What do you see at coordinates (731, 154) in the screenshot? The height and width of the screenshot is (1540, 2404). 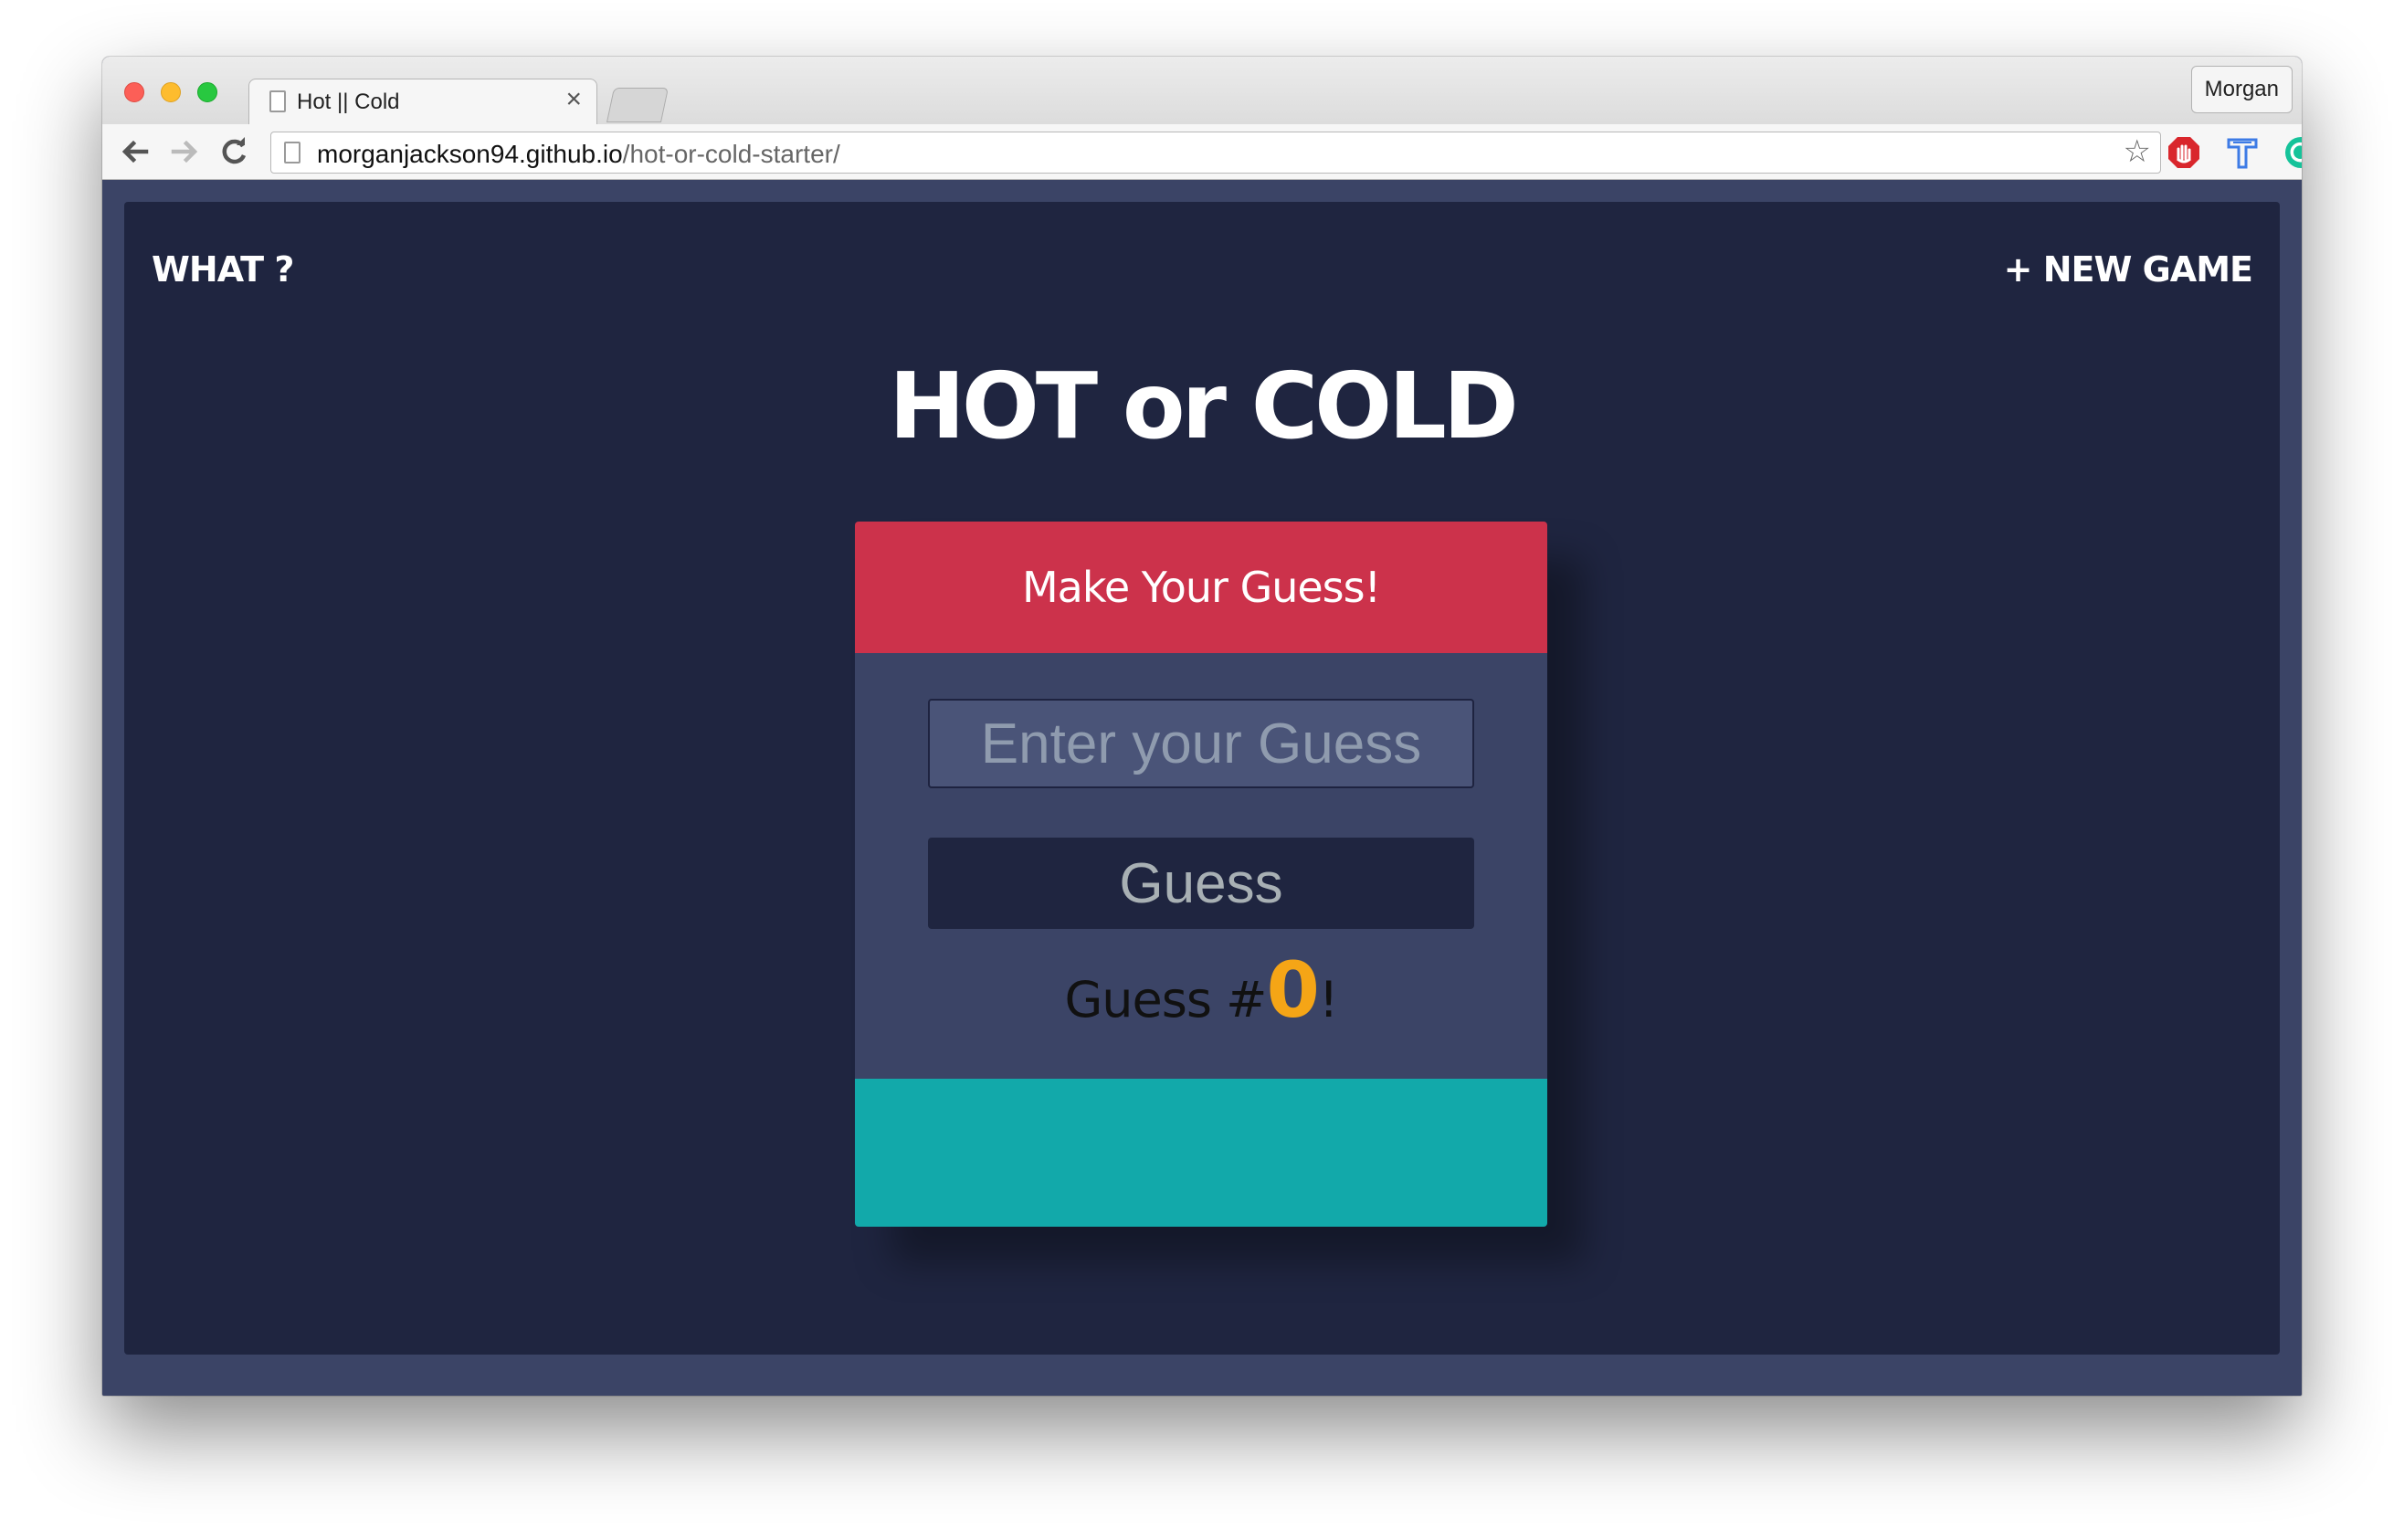 I see `url-path: /hot-or-cold-starter/` at bounding box center [731, 154].